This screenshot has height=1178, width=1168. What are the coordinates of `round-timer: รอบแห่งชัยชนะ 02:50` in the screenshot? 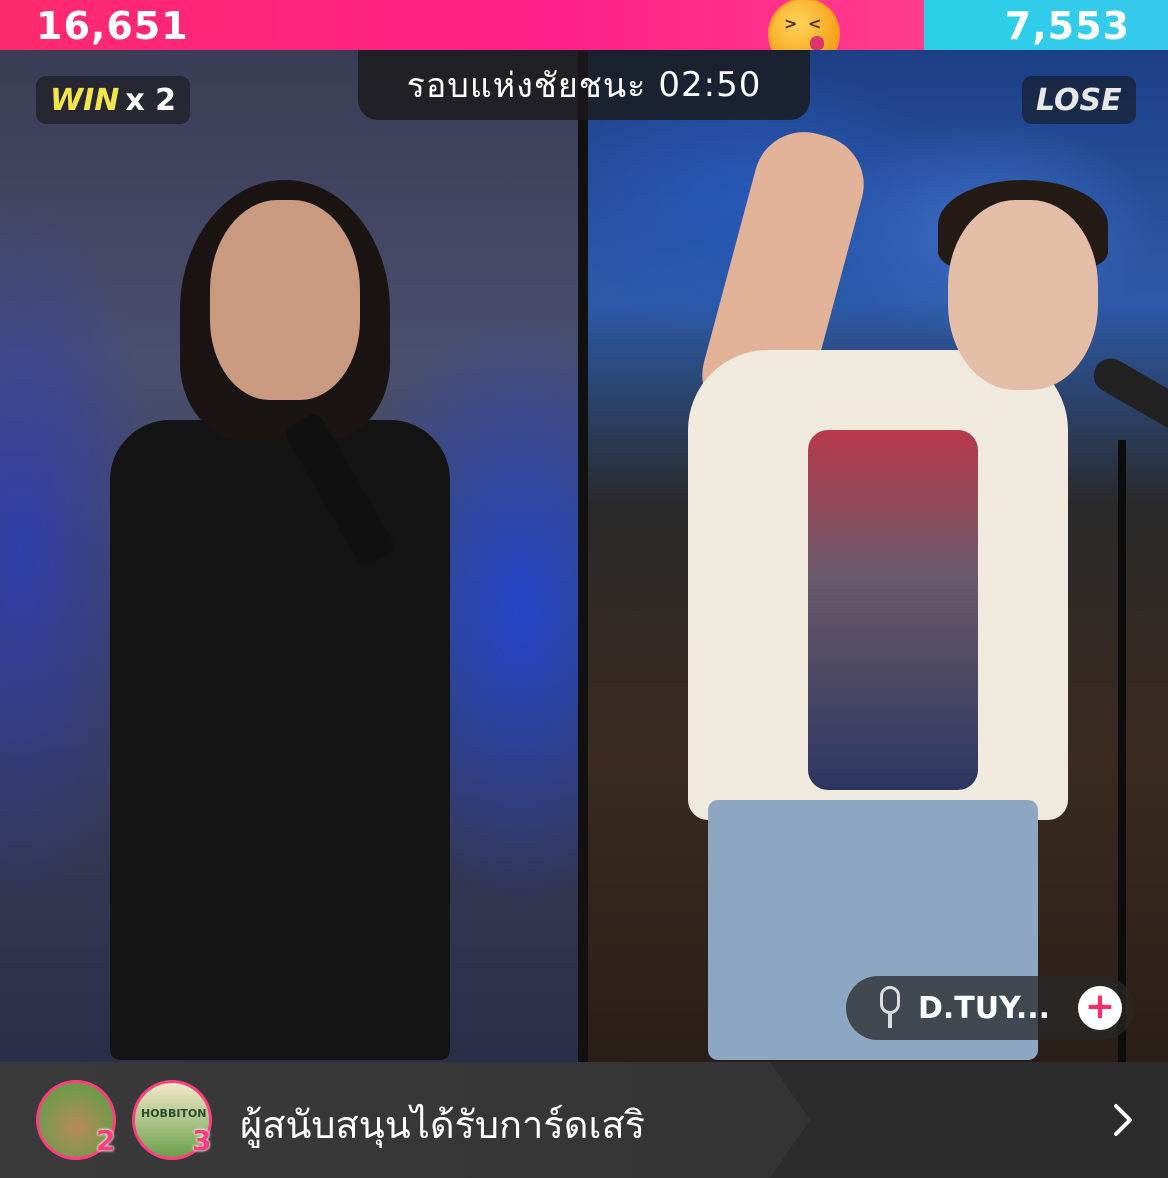 It's located at (584, 85).